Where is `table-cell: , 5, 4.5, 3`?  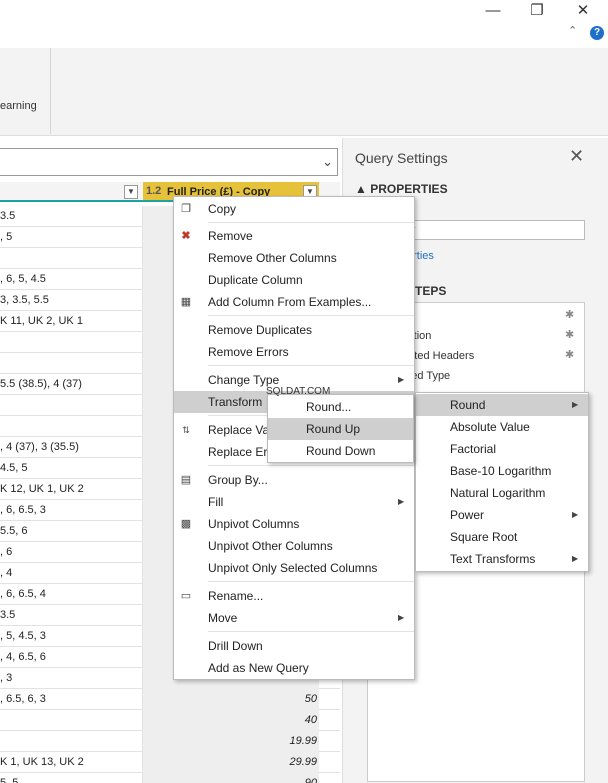 table-cell: , 5, 4.5, 3 is located at coordinates (71, 636).